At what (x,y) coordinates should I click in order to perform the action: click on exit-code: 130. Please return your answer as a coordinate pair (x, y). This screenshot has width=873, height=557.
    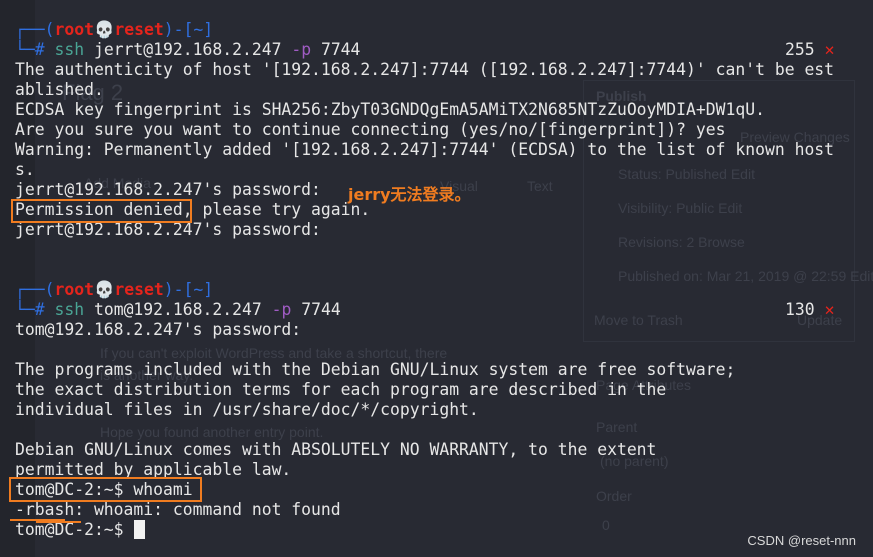
    Looking at the image, I should click on (800, 309).